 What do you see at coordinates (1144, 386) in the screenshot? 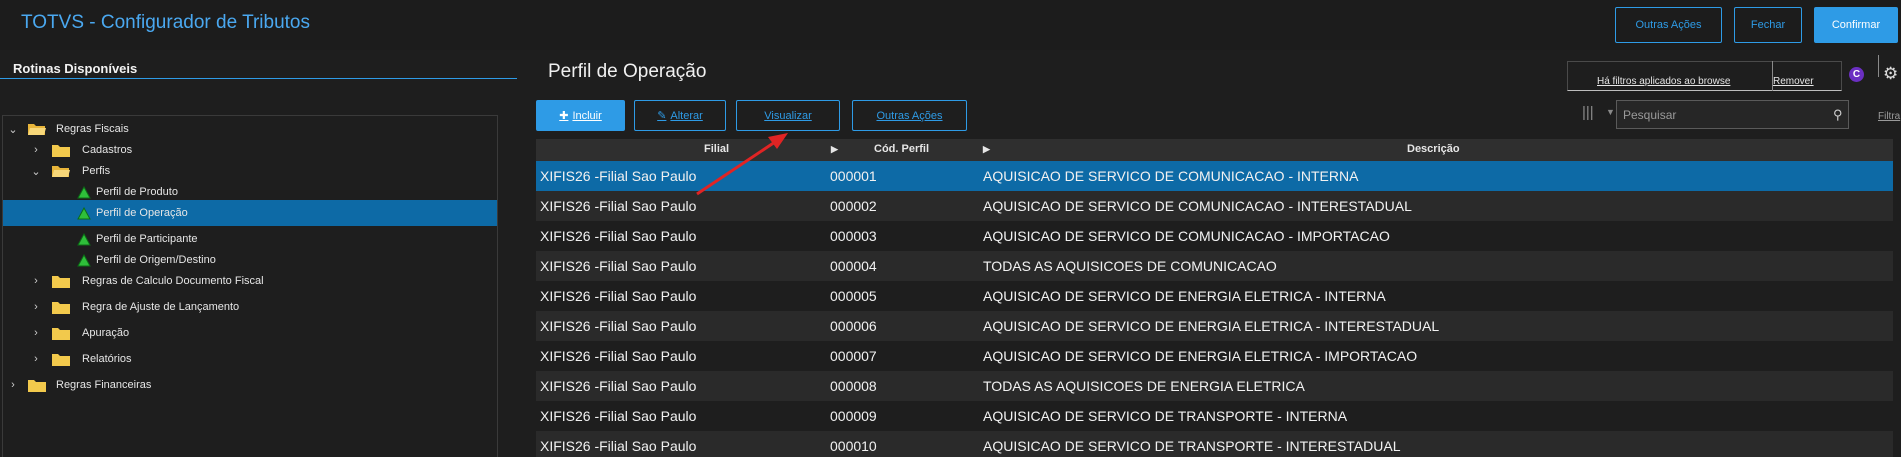
I see `cell-descricao: TODAS AS AQUISICOES DE ENERGIA ELETRICA` at bounding box center [1144, 386].